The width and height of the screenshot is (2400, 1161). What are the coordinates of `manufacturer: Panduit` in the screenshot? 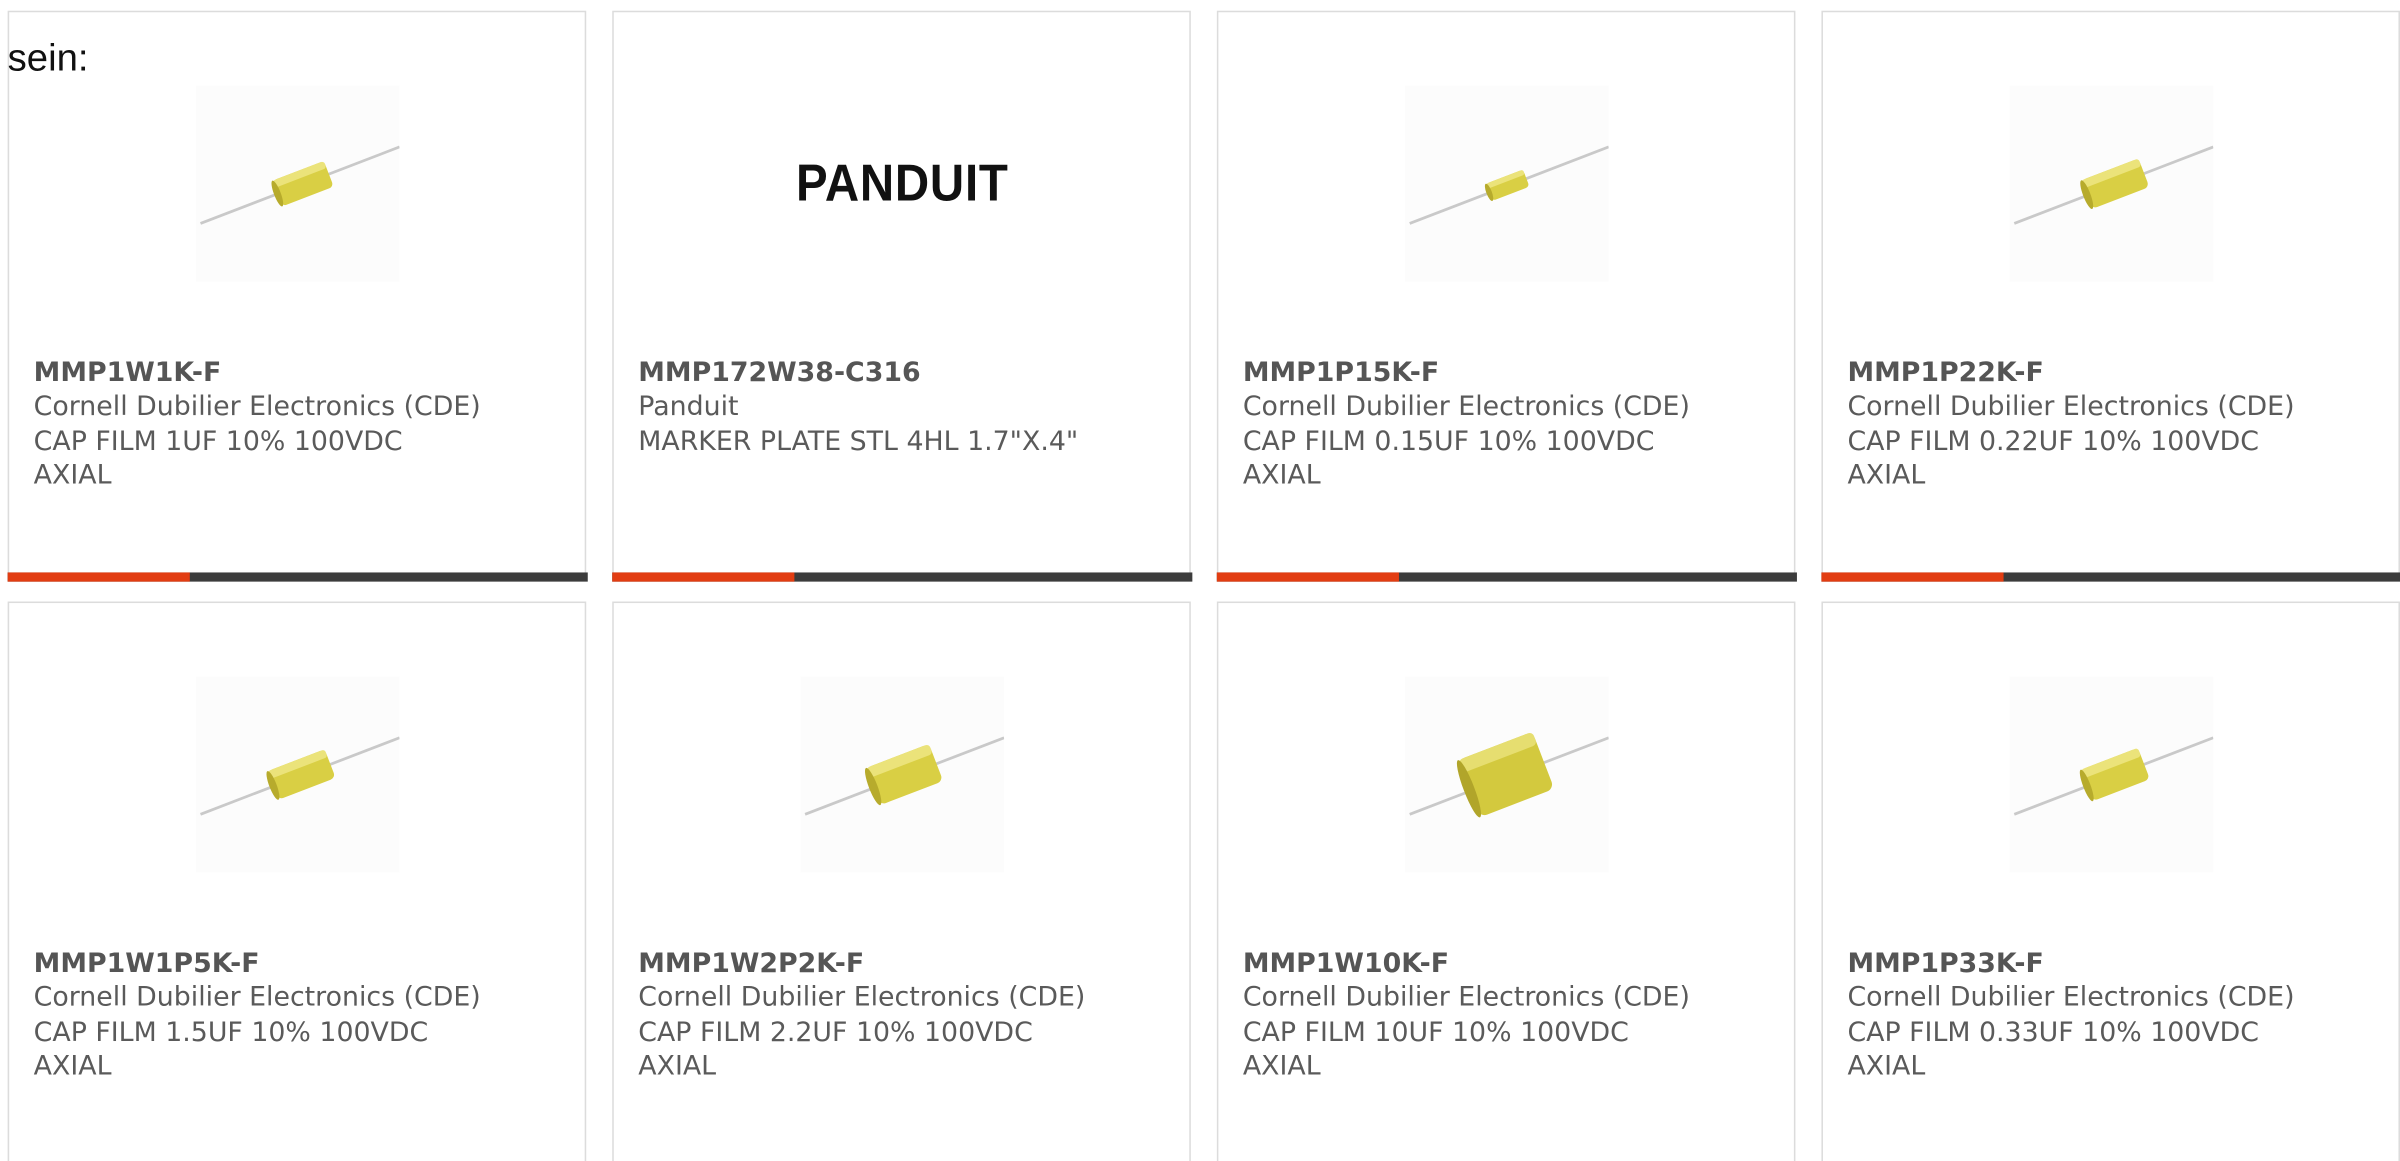 It's located at (688, 407).